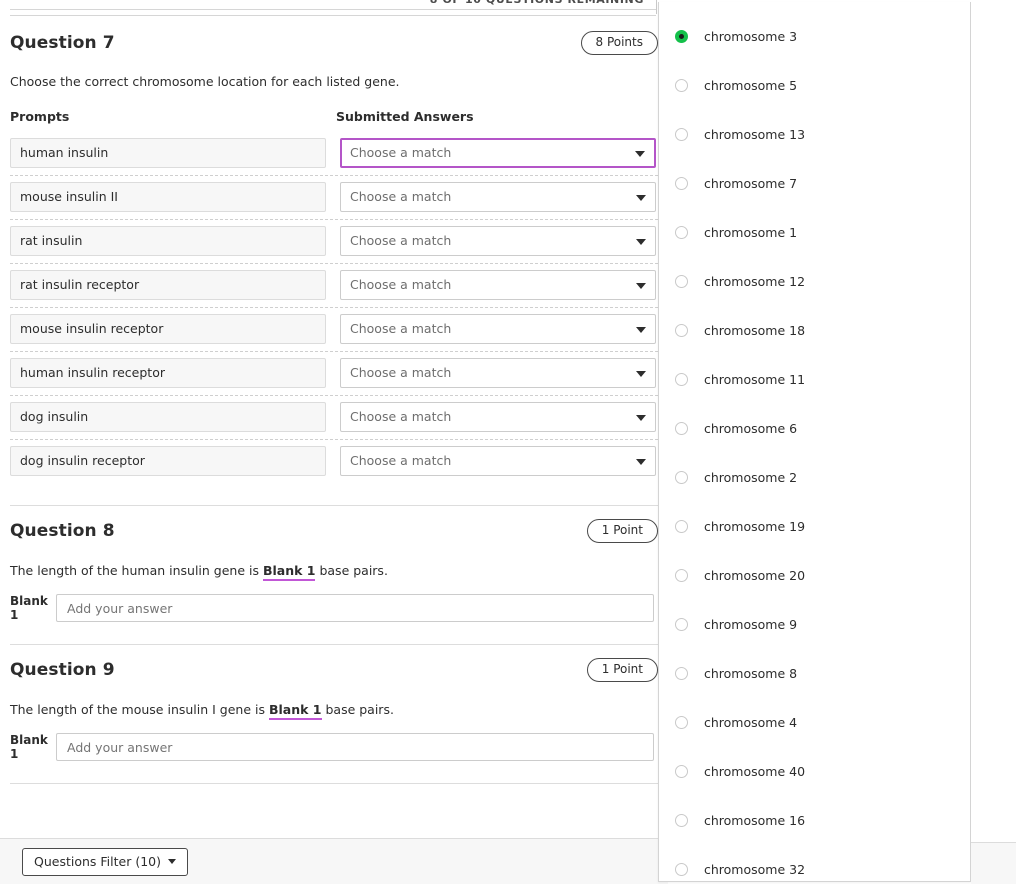 This screenshot has height=884, width=1016. What do you see at coordinates (29, 608) in the screenshot?
I see `question-8-blank-label: Blank 1` at bounding box center [29, 608].